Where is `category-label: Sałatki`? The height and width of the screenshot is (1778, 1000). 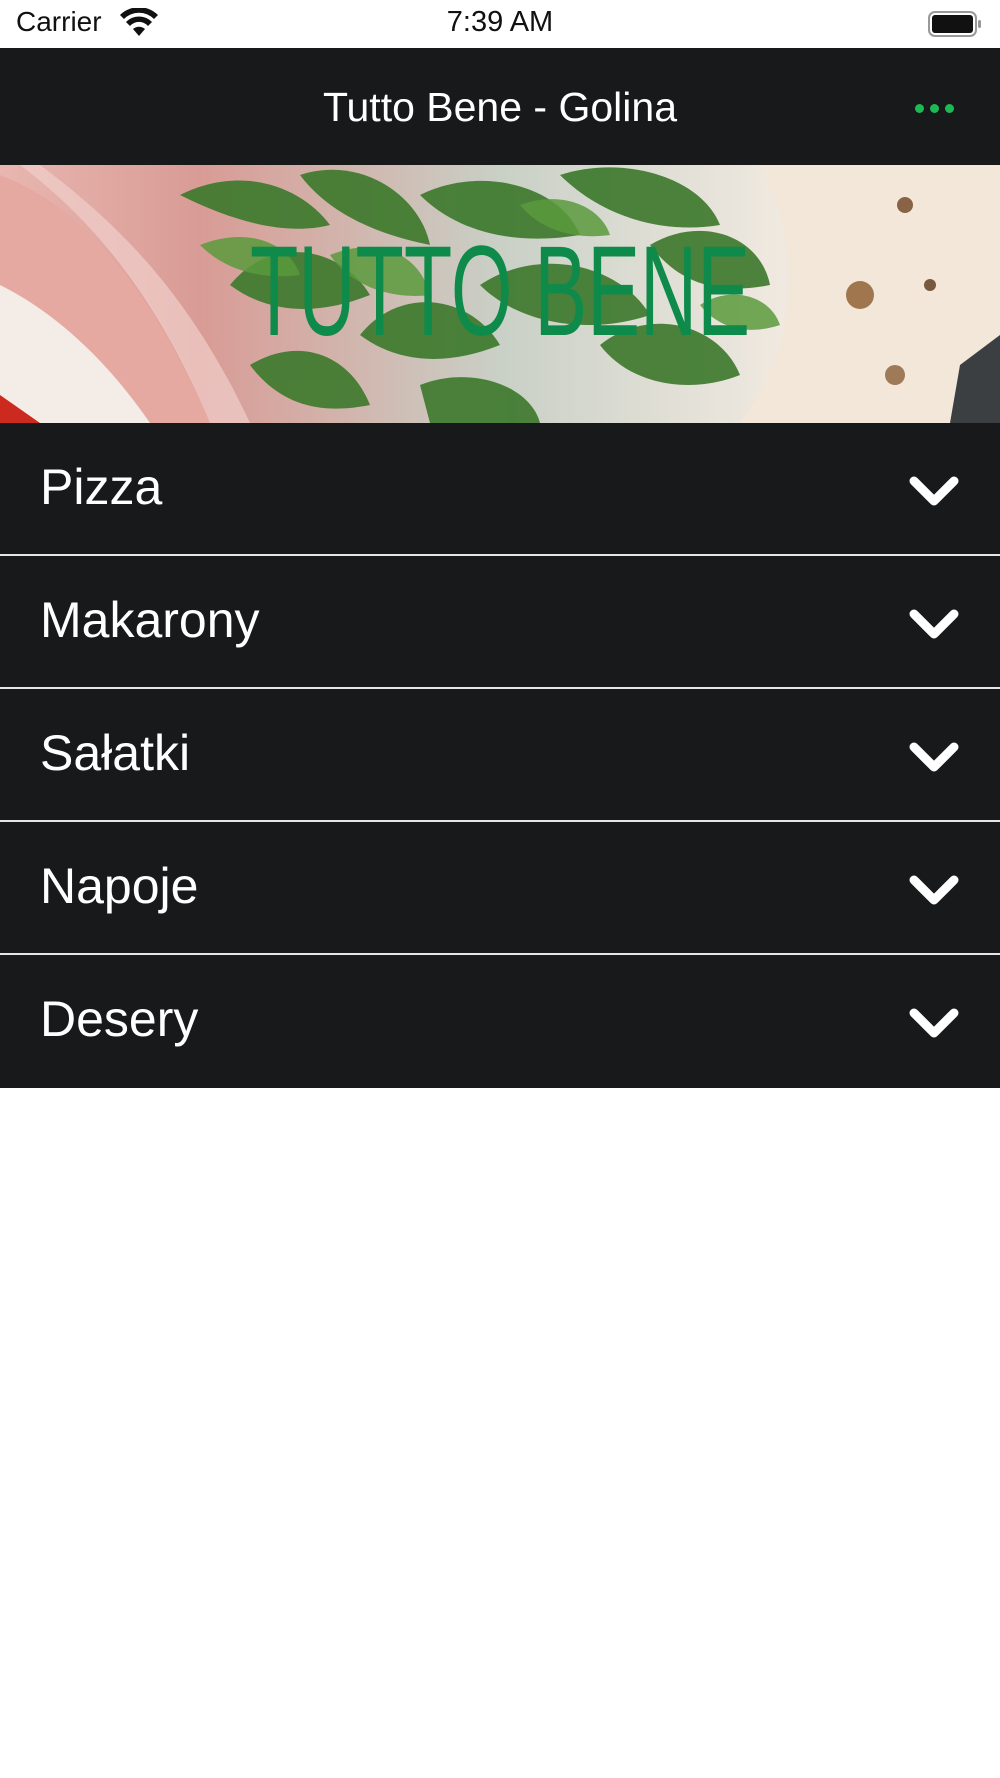
category-label: Sałatki is located at coordinates (115, 753).